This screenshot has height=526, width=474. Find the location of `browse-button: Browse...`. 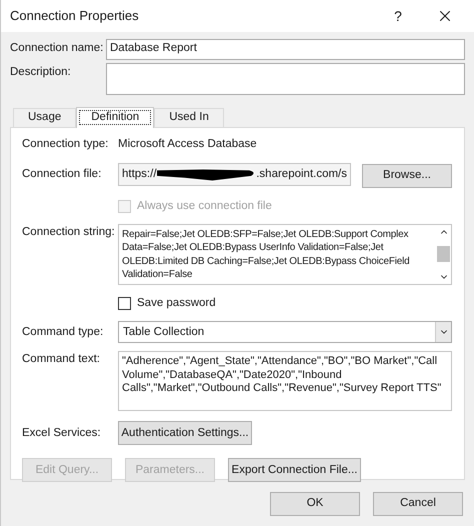

browse-button: Browse... is located at coordinates (407, 176).